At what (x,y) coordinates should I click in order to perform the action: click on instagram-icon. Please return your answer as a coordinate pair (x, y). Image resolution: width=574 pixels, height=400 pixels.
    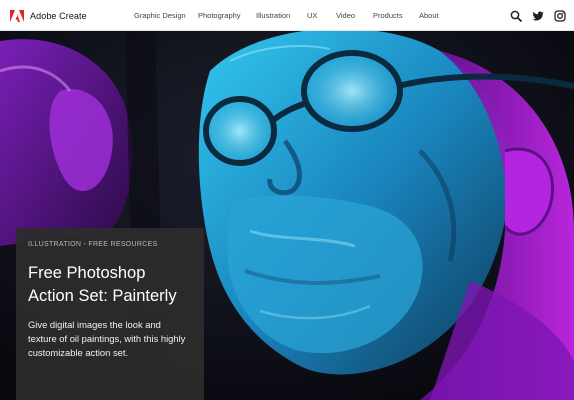
    Looking at the image, I should click on (560, 15).